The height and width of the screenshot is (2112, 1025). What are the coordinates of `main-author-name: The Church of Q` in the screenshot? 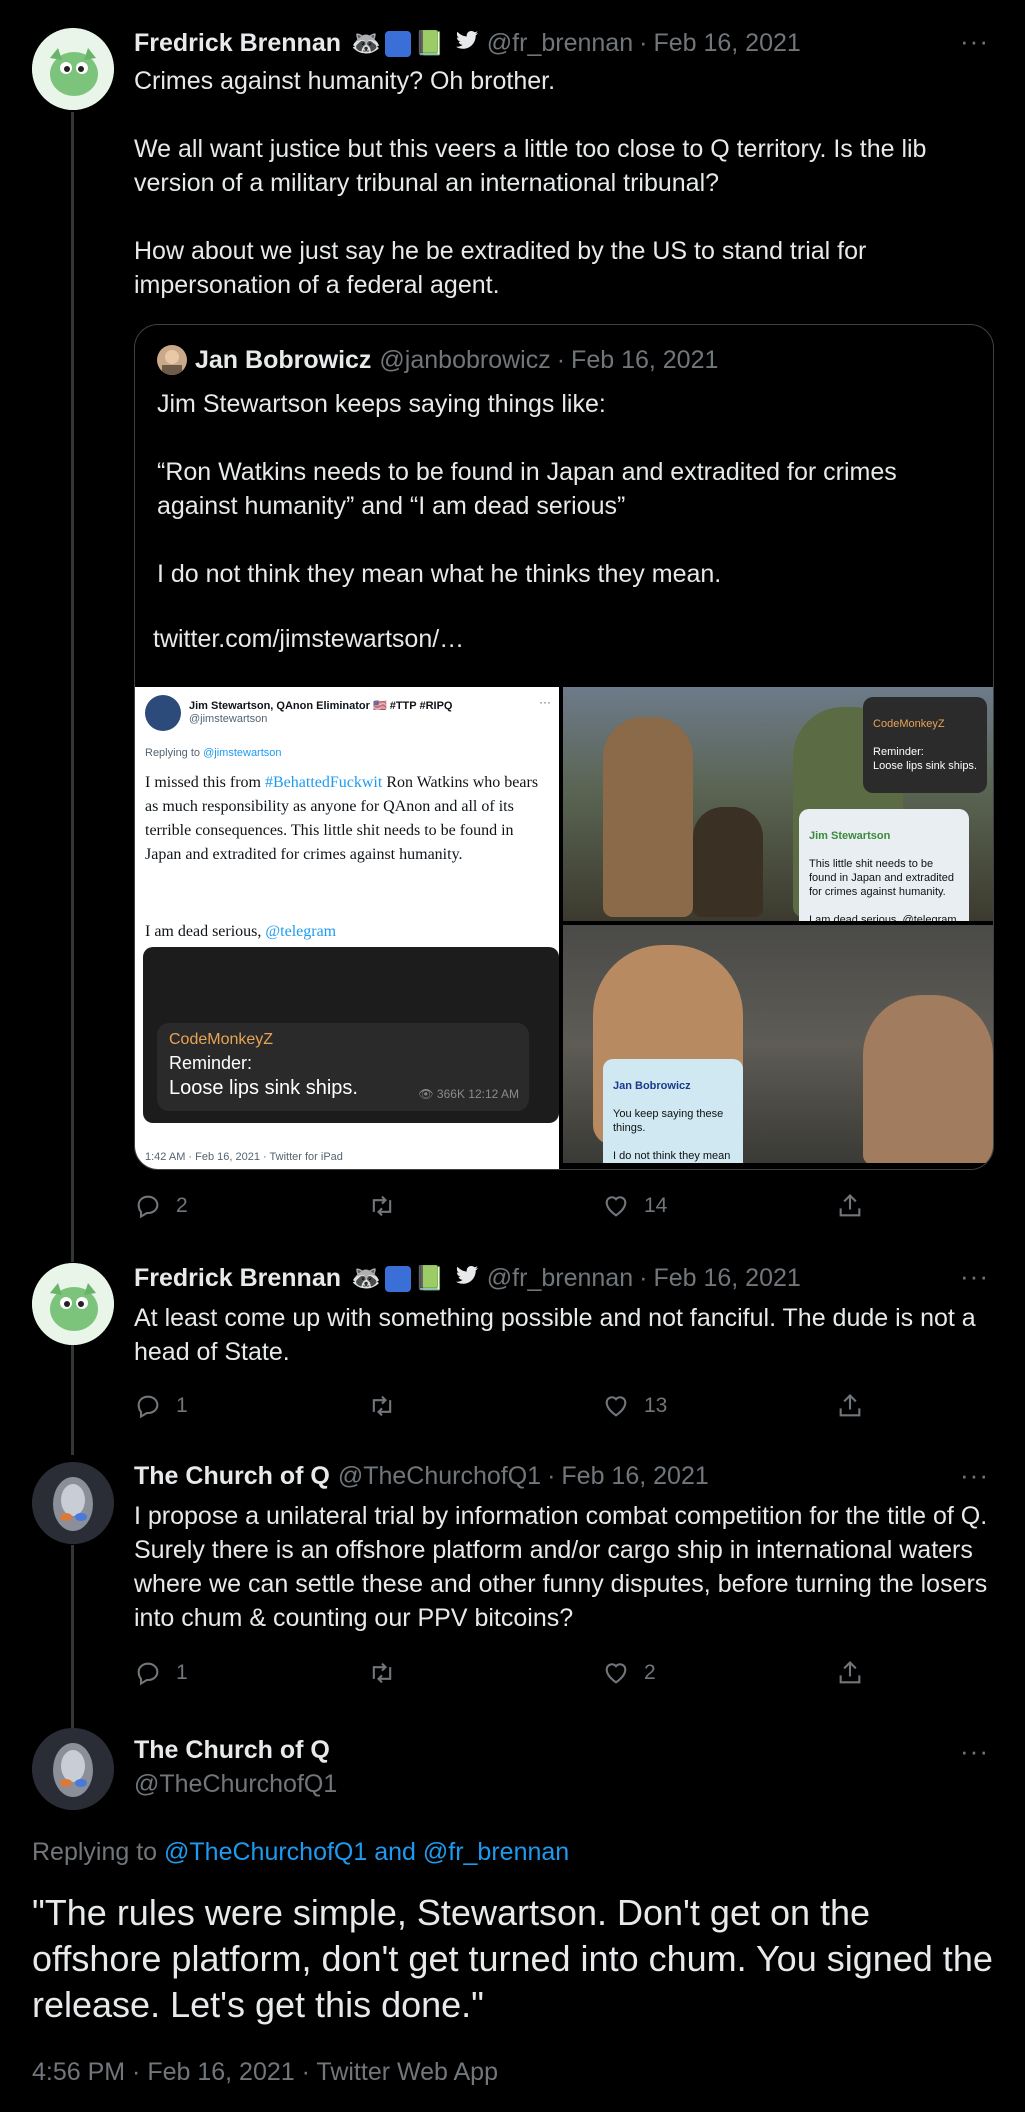 It's located at (232, 1750).